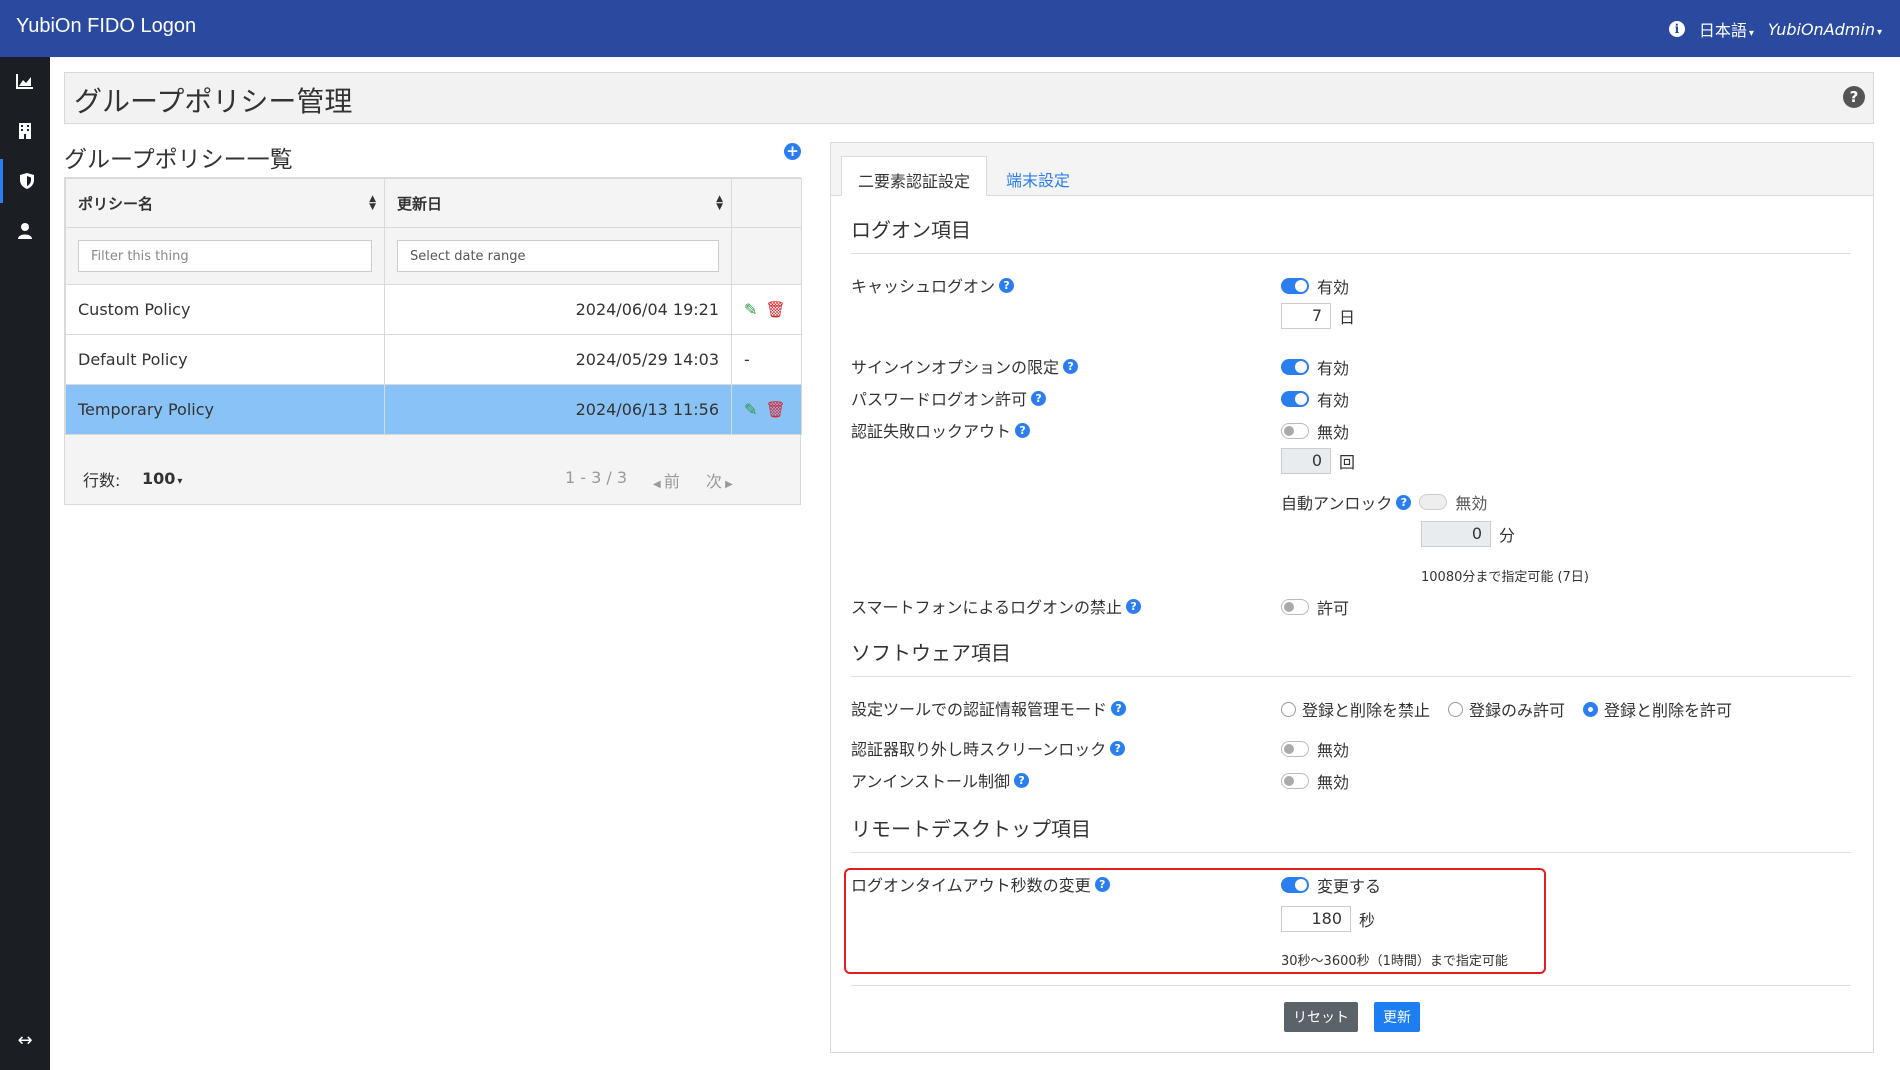 The height and width of the screenshot is (1070, 1900). I want to click on rows-per-page-label: 行数:, so click(102, 480).